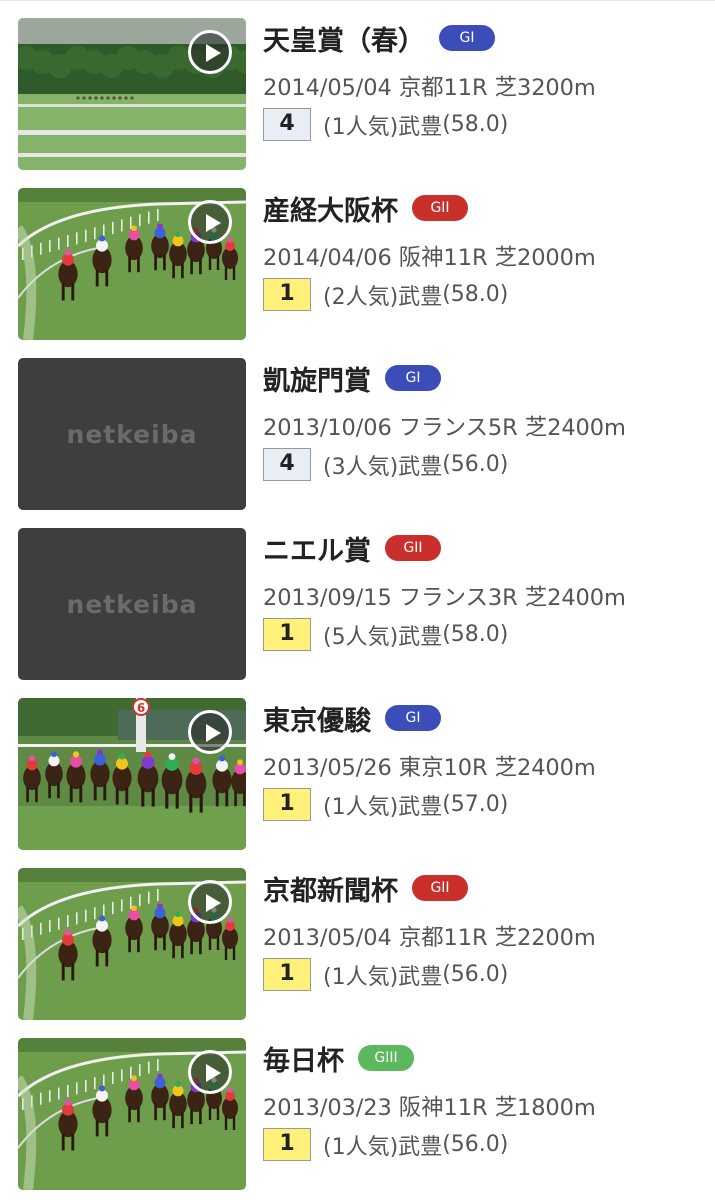 The image size is (715, 1200). I want to click on race-course: 芝3200m, so click(545, 88).